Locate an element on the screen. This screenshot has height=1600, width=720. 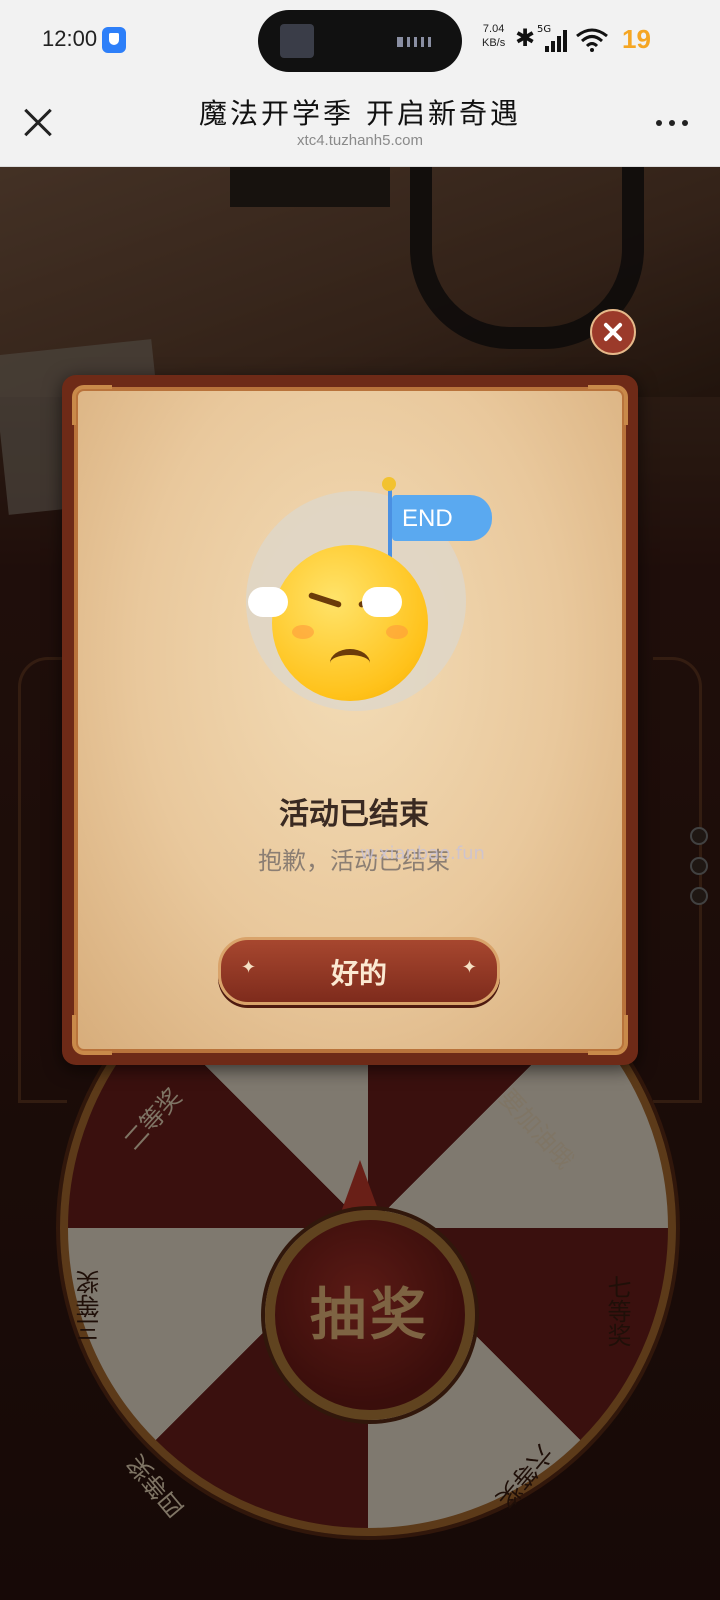
more-options-icon is located at coordinates (672, 123).